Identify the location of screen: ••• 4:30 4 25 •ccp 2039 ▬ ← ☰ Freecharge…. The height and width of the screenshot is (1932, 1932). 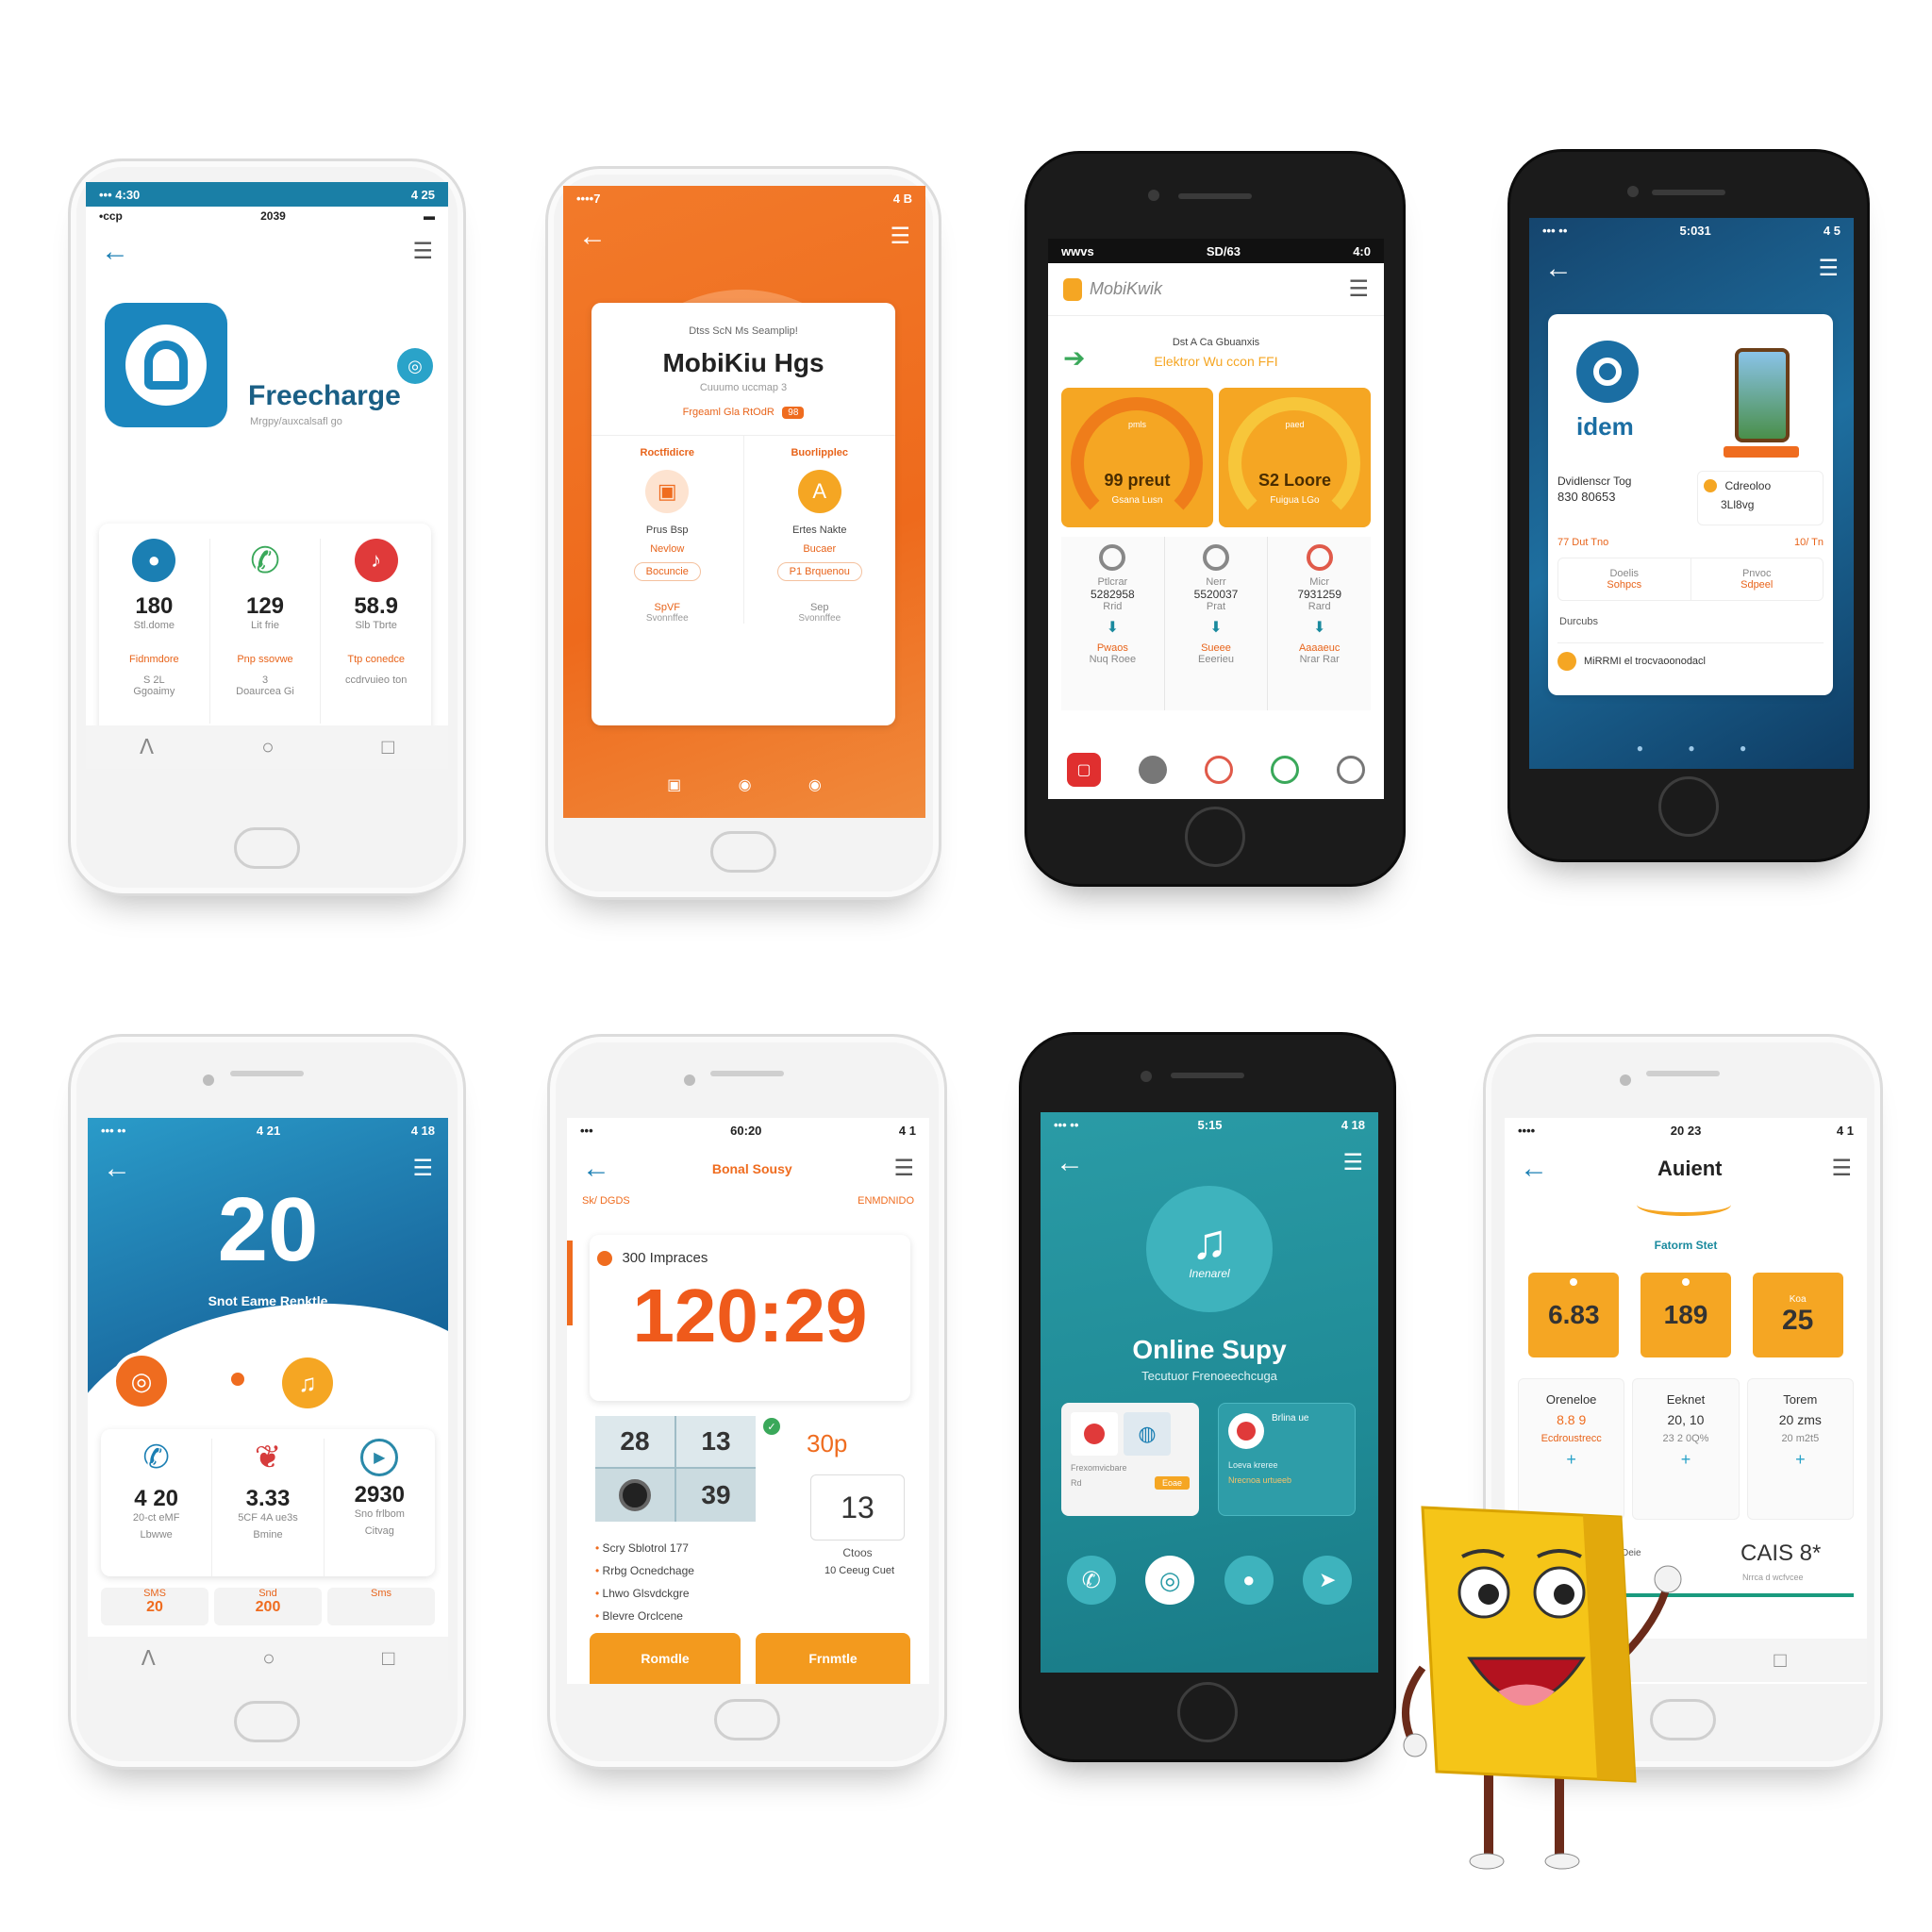
(267, 475).